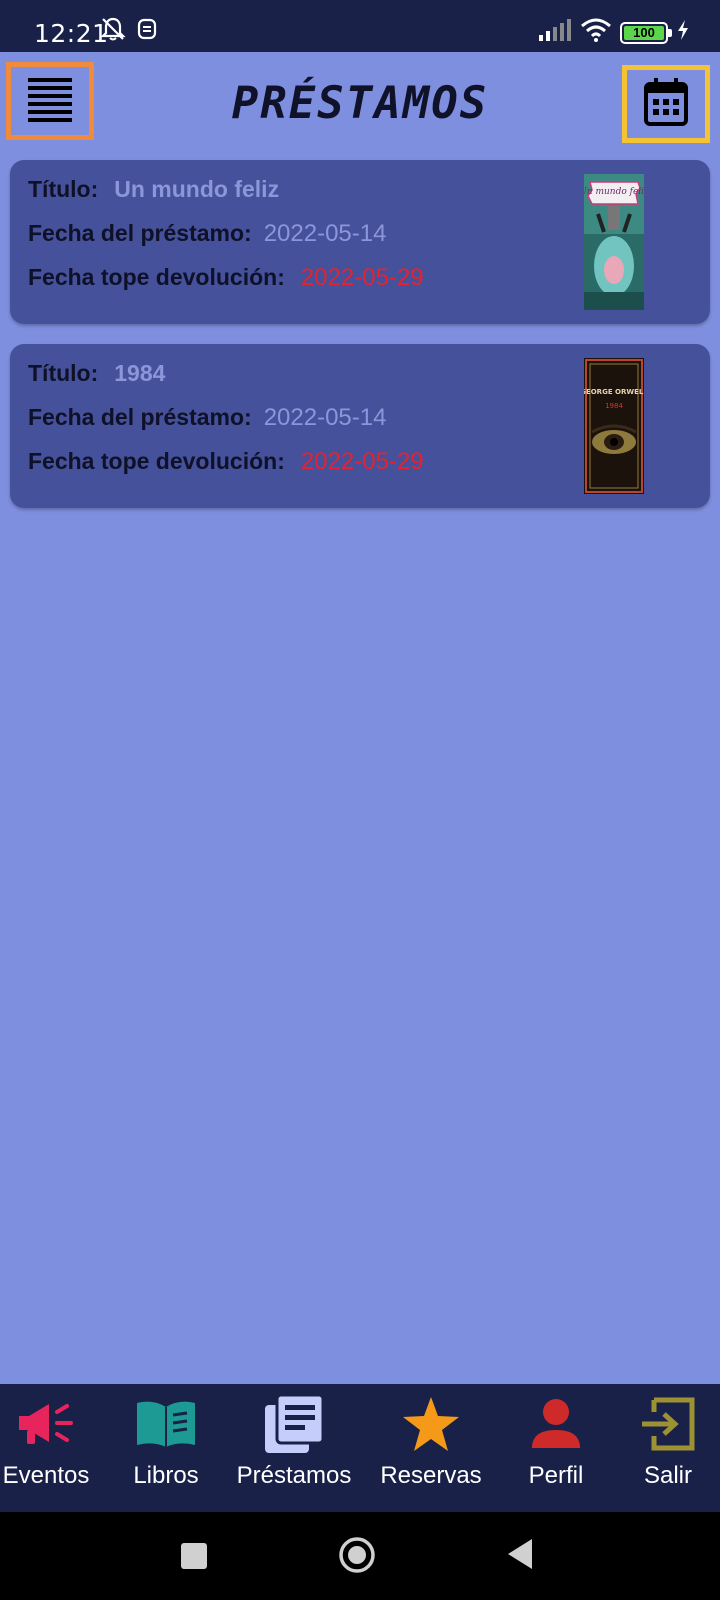 This screenshot has width=720, height=1600. I want to click on calendar-button, so click(666, 104).